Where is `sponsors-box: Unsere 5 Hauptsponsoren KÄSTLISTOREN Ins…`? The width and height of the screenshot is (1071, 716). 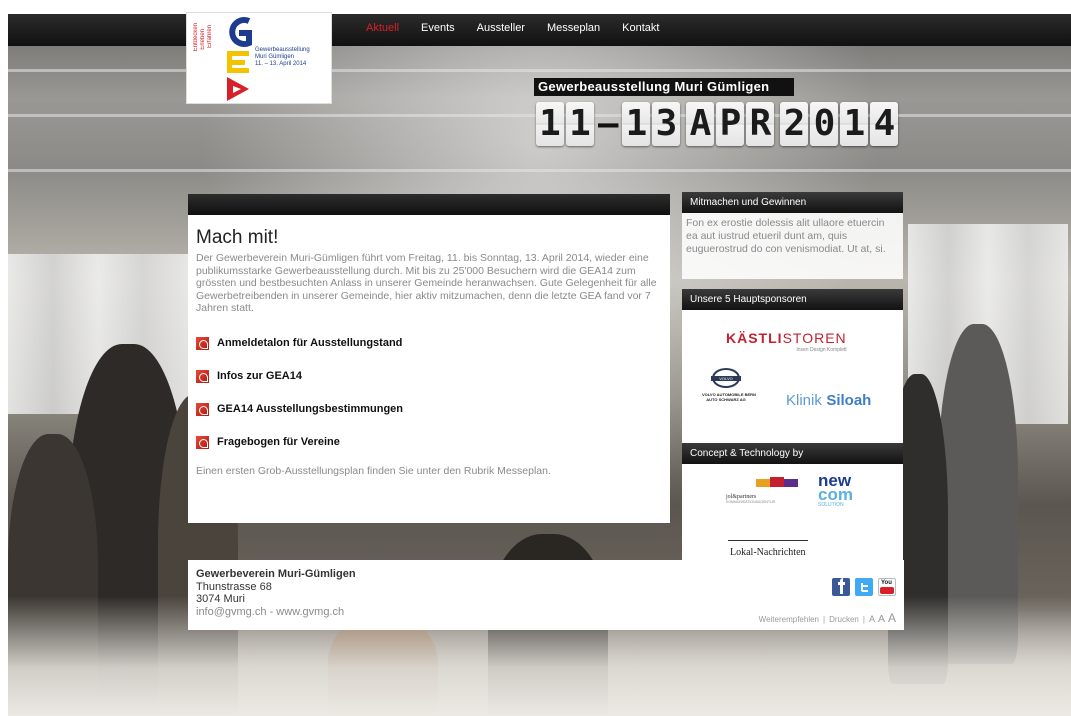 sponsors-box: Unsere 5 Hauptsponsoren KÄSTLISTOREN Ins… is located at coordinates (792, 372).